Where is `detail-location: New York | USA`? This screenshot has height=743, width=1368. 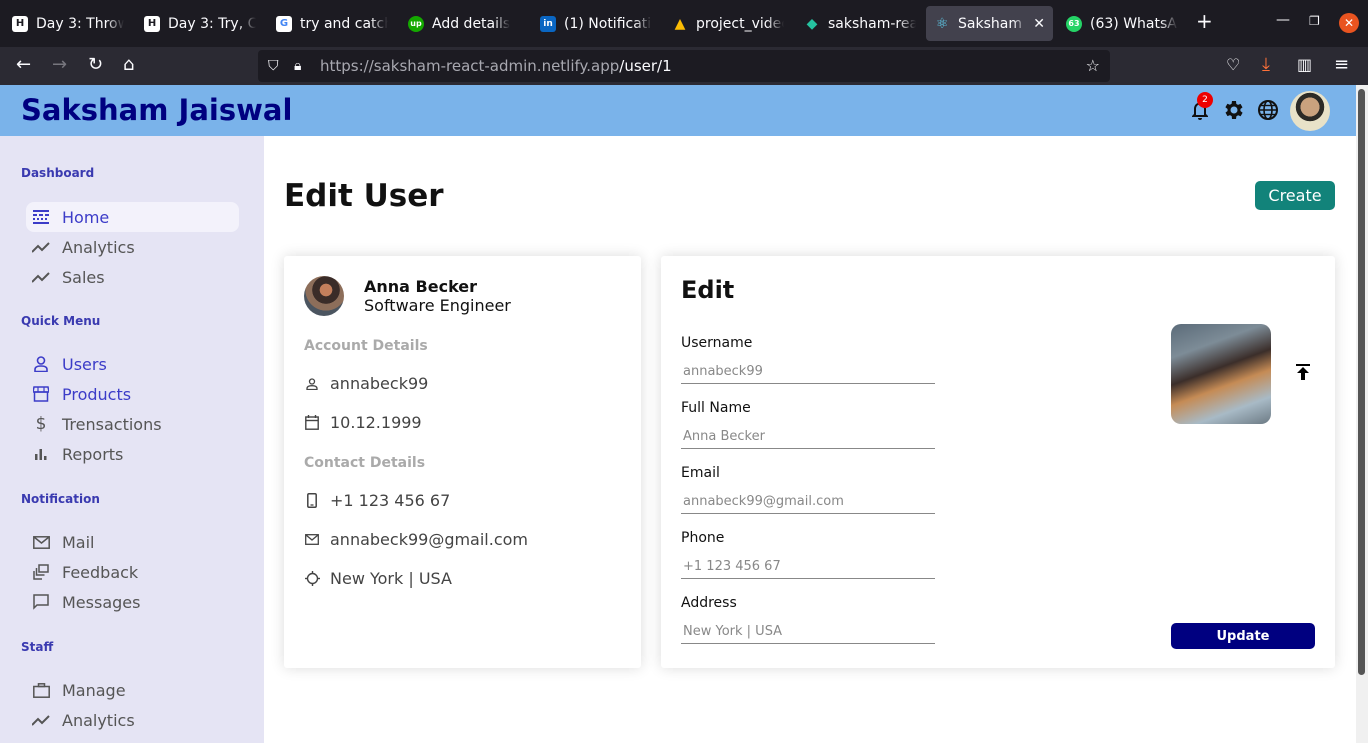 detail-location: New York | USA is located at coordinates (378, 578).